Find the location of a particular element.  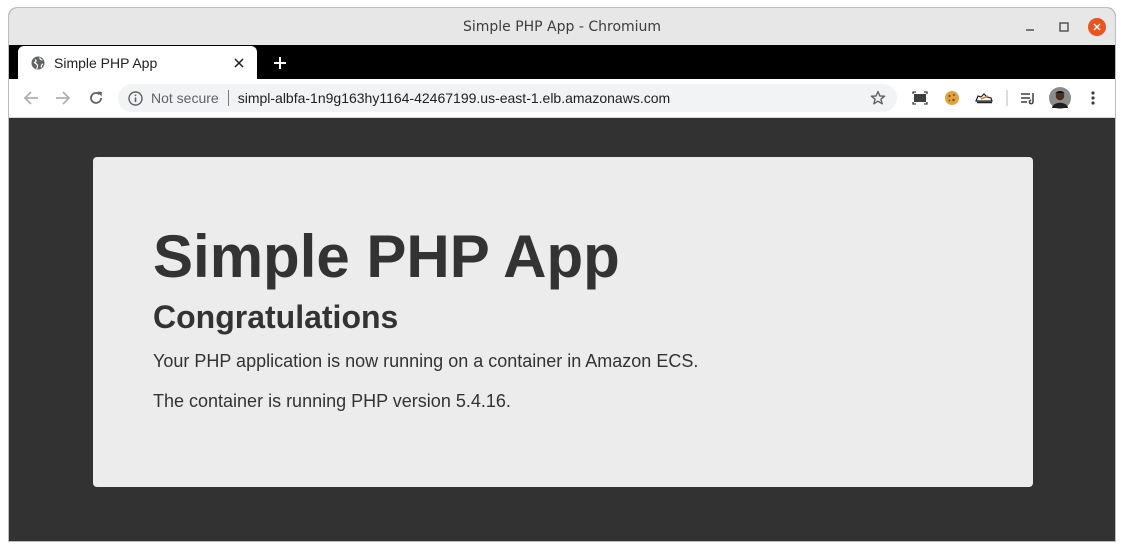

back-button is located at coordinates (31, 98).